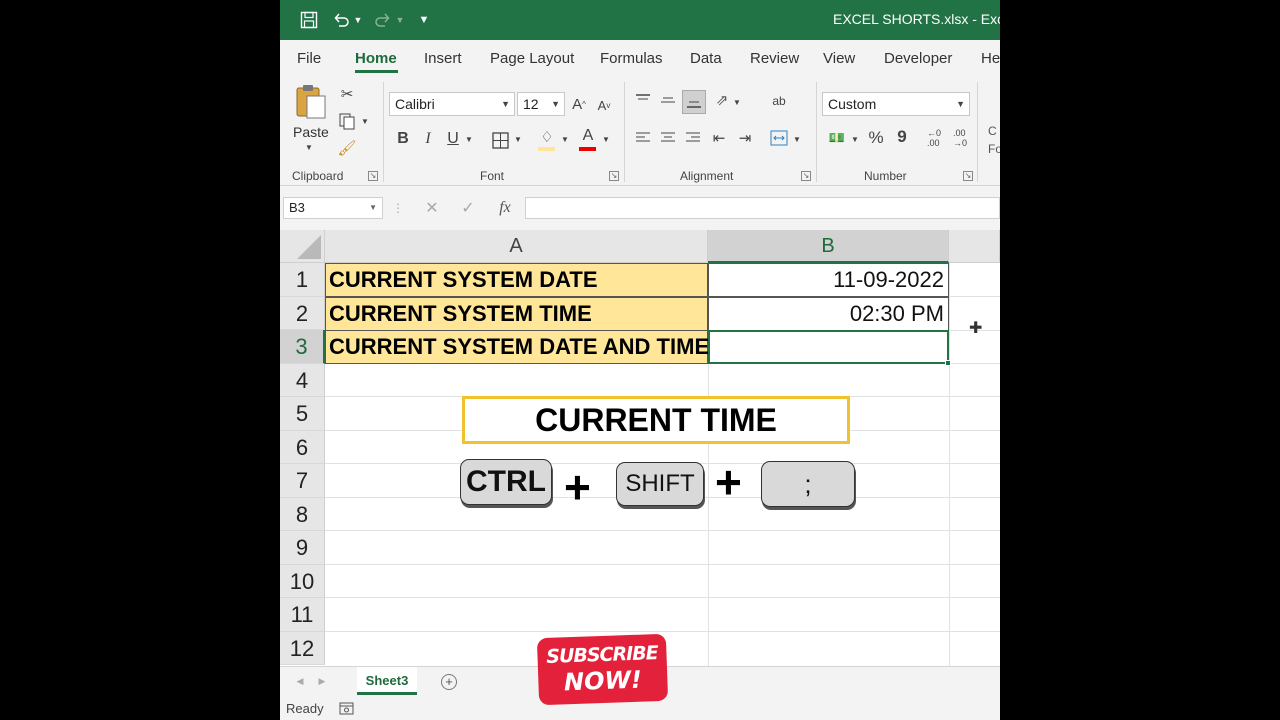 This screenshot has height=720, width=1280. Describe the element at coordinates (302, 581) in the screenshot. I see `row-header-10: 10` at that location.